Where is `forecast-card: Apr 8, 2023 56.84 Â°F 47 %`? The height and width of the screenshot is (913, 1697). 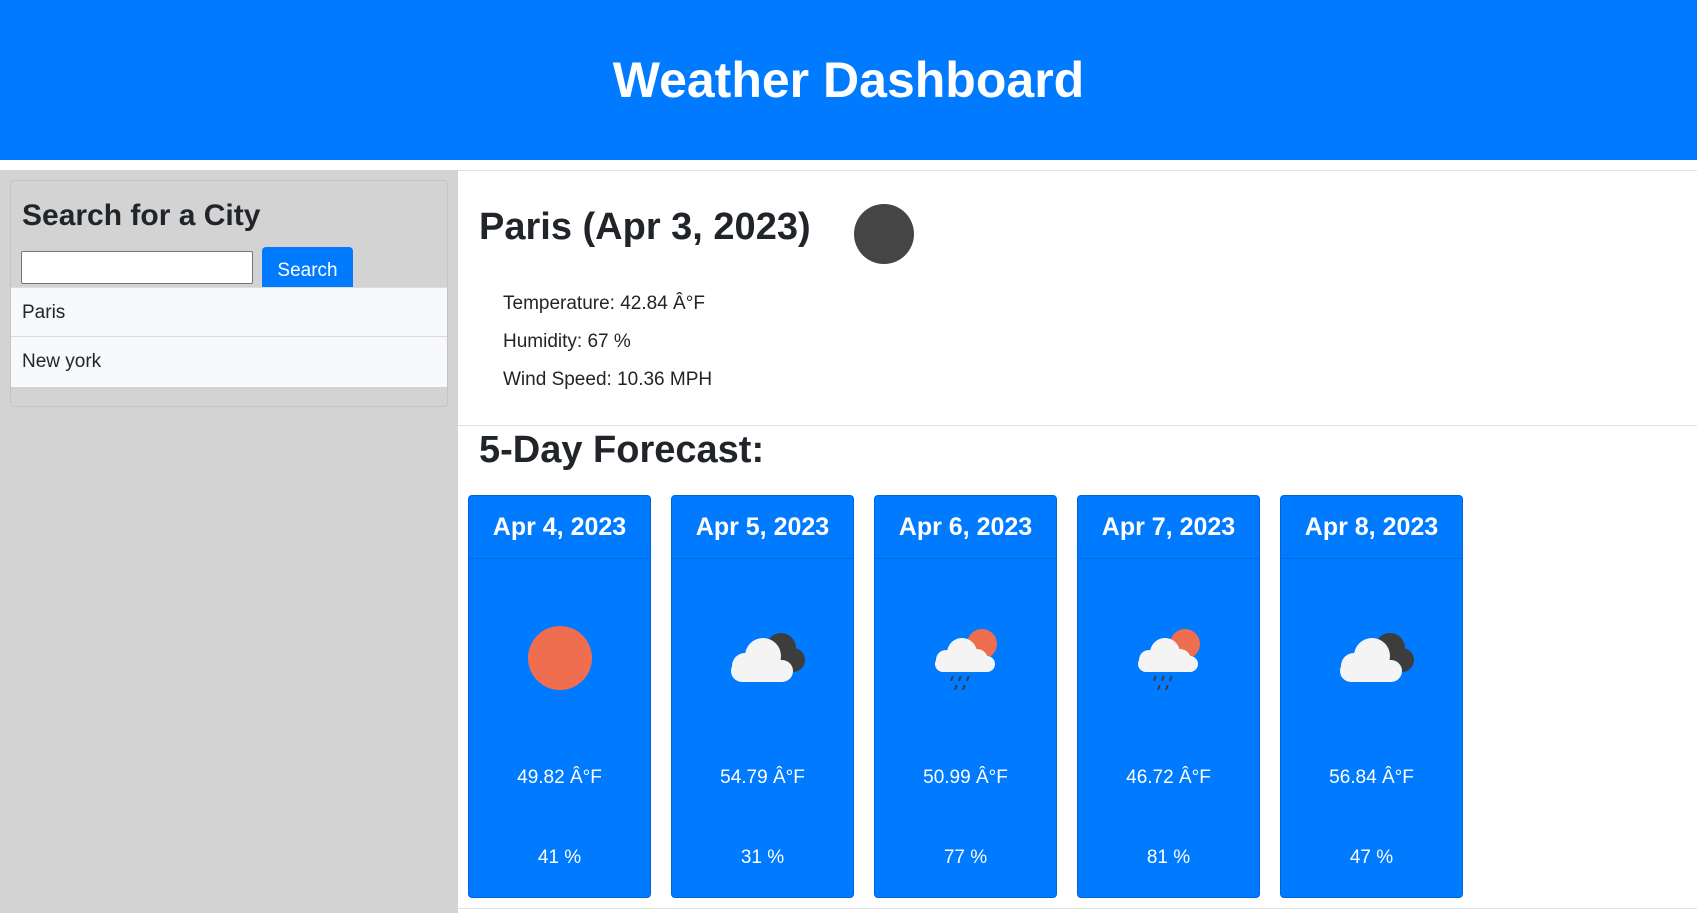 forecast-card: Apr 8, 2023 56.84 Â°F 47 % is located at coordinates (1371, 696).